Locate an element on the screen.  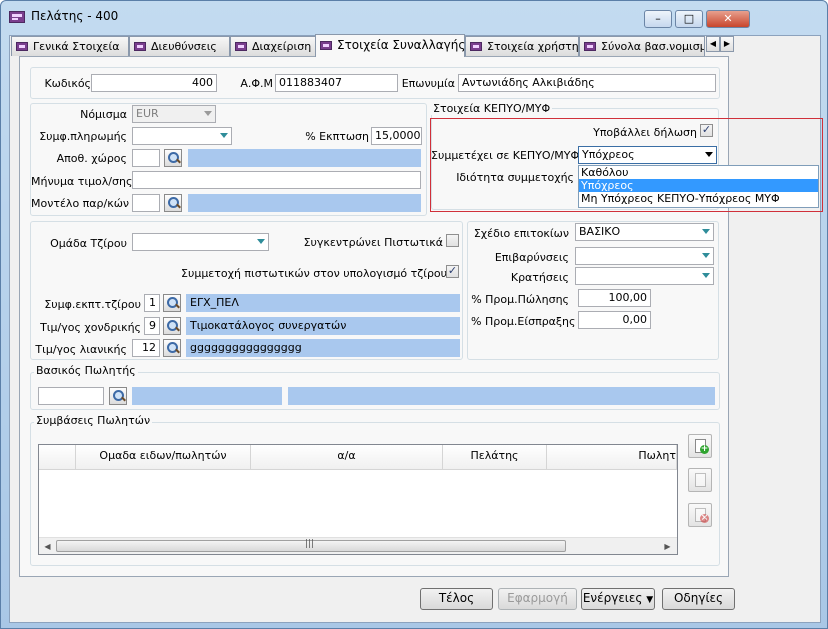
option-none: Καθόλου is located at coordinates (698, 172).